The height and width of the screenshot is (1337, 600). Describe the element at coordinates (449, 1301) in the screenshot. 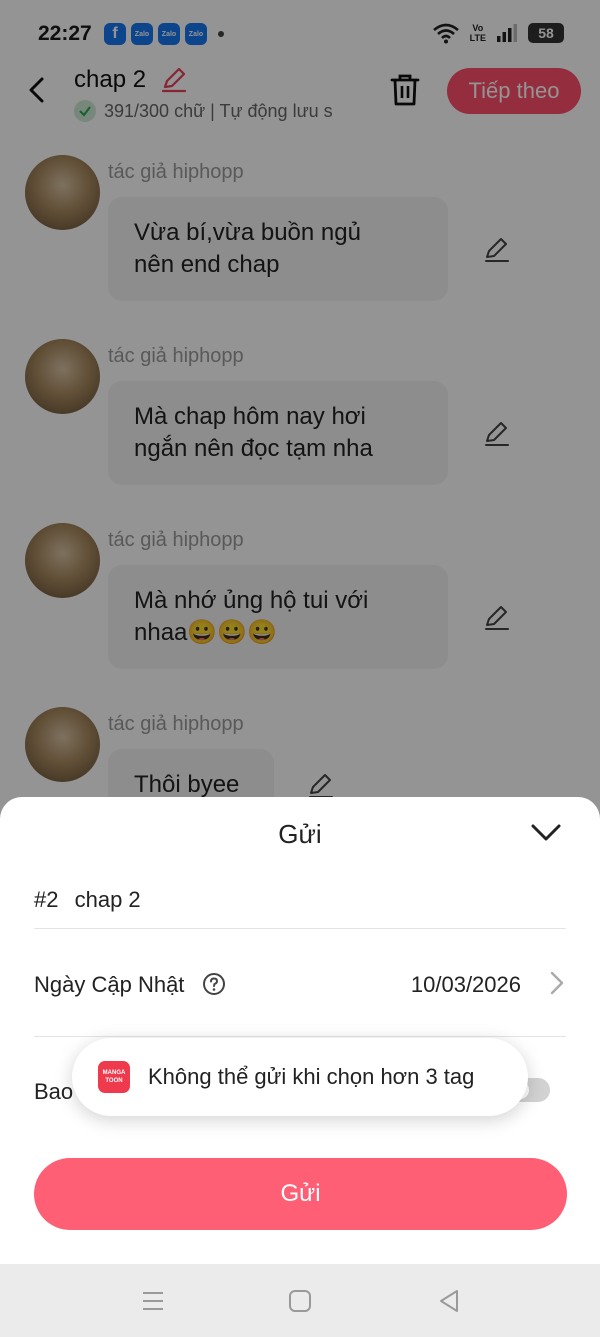

I see `back-triangle-icon` at that location.